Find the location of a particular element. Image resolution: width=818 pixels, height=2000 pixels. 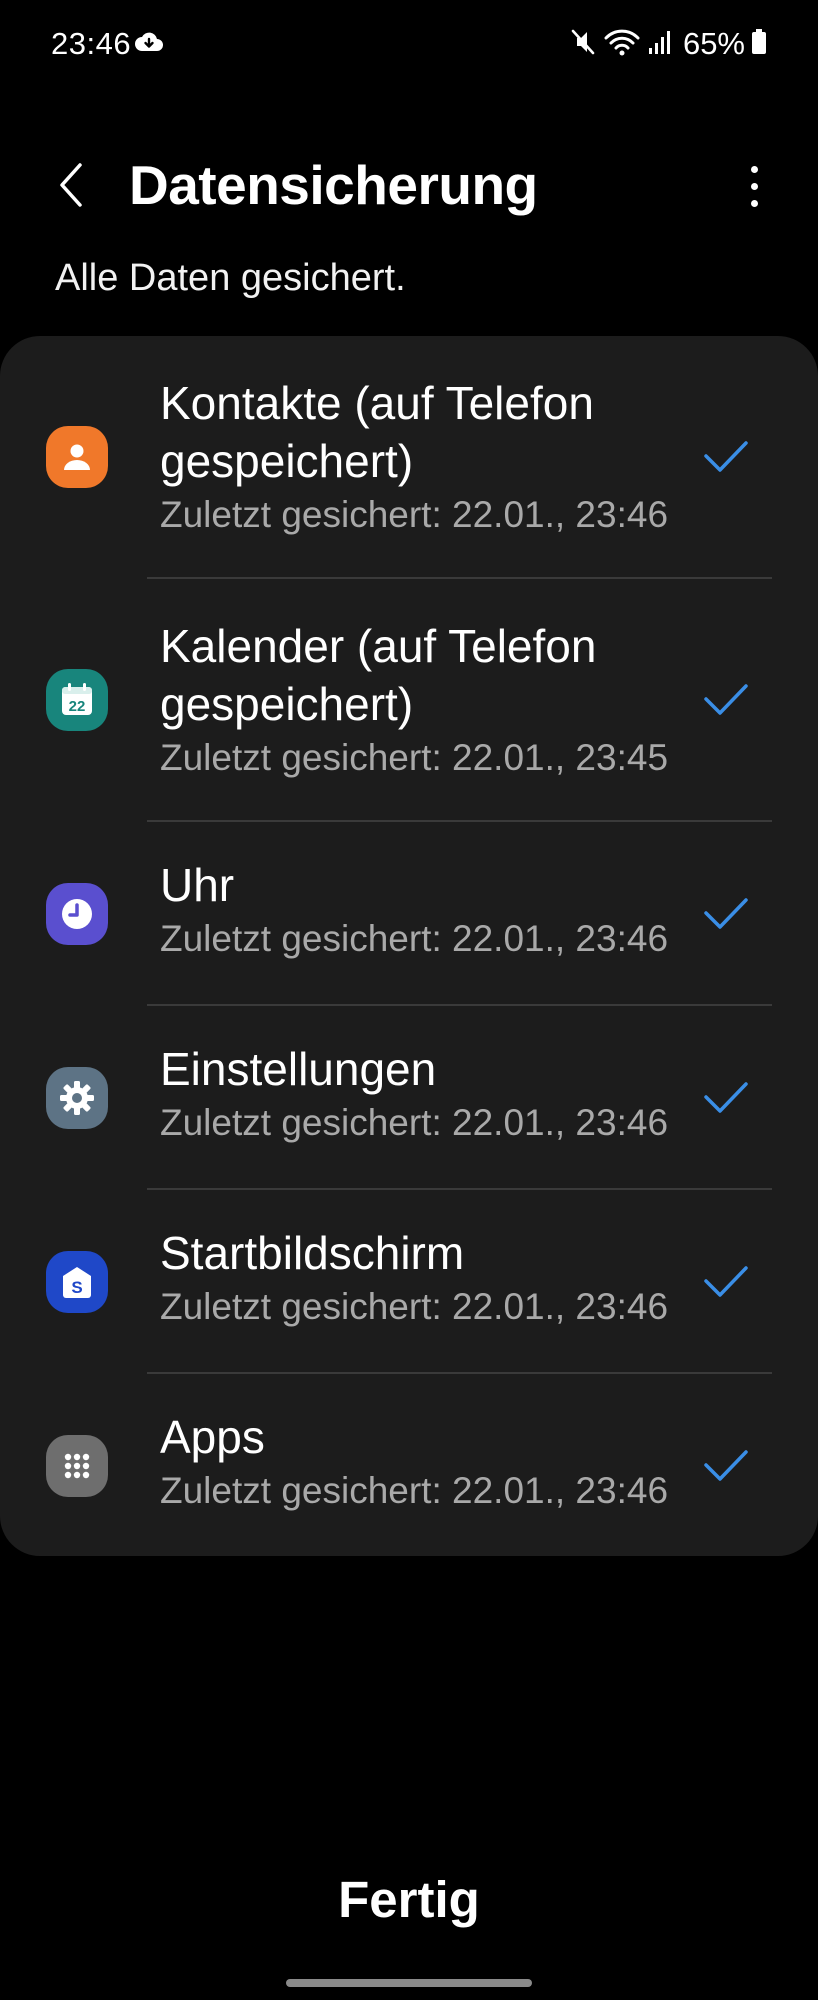

calendar-icon-day: 22 is located at coordinates (77, 706).